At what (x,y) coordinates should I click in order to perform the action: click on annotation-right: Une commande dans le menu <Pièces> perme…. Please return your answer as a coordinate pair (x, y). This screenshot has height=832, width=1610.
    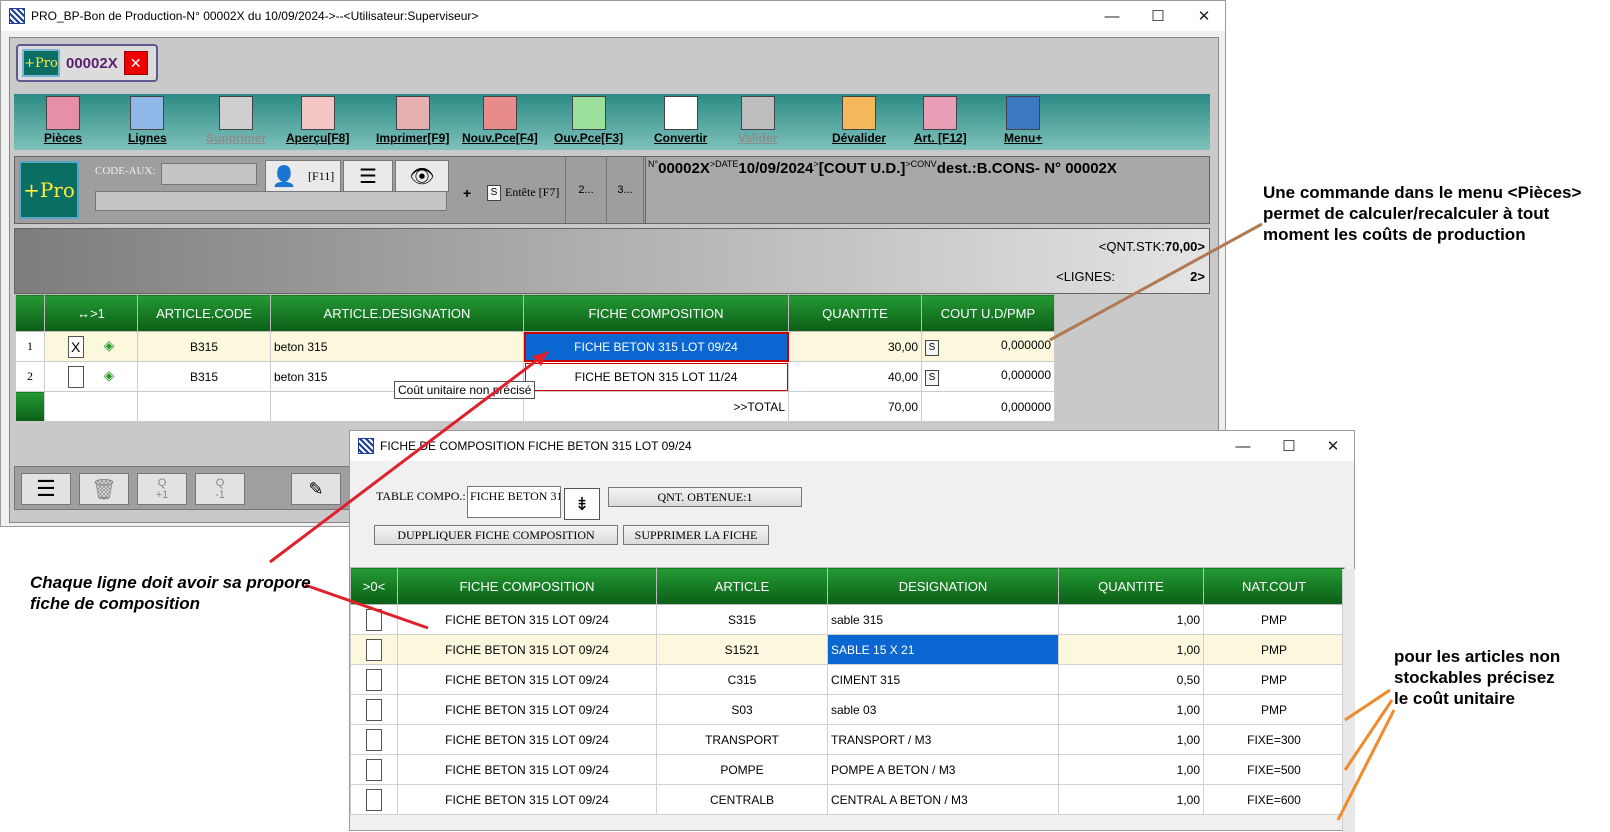
    Looking at the image, I should click on (1422, 213).